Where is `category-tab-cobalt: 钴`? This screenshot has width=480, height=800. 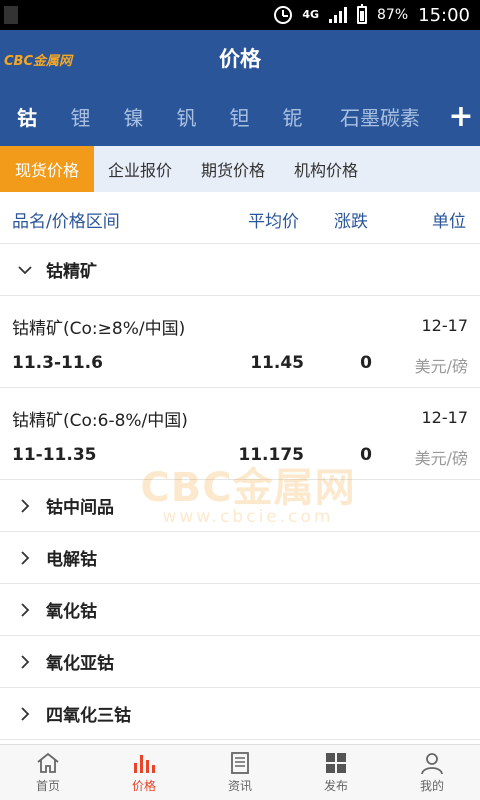 category-tab-cobalt: 钴 is located at coordinates (27, 116).